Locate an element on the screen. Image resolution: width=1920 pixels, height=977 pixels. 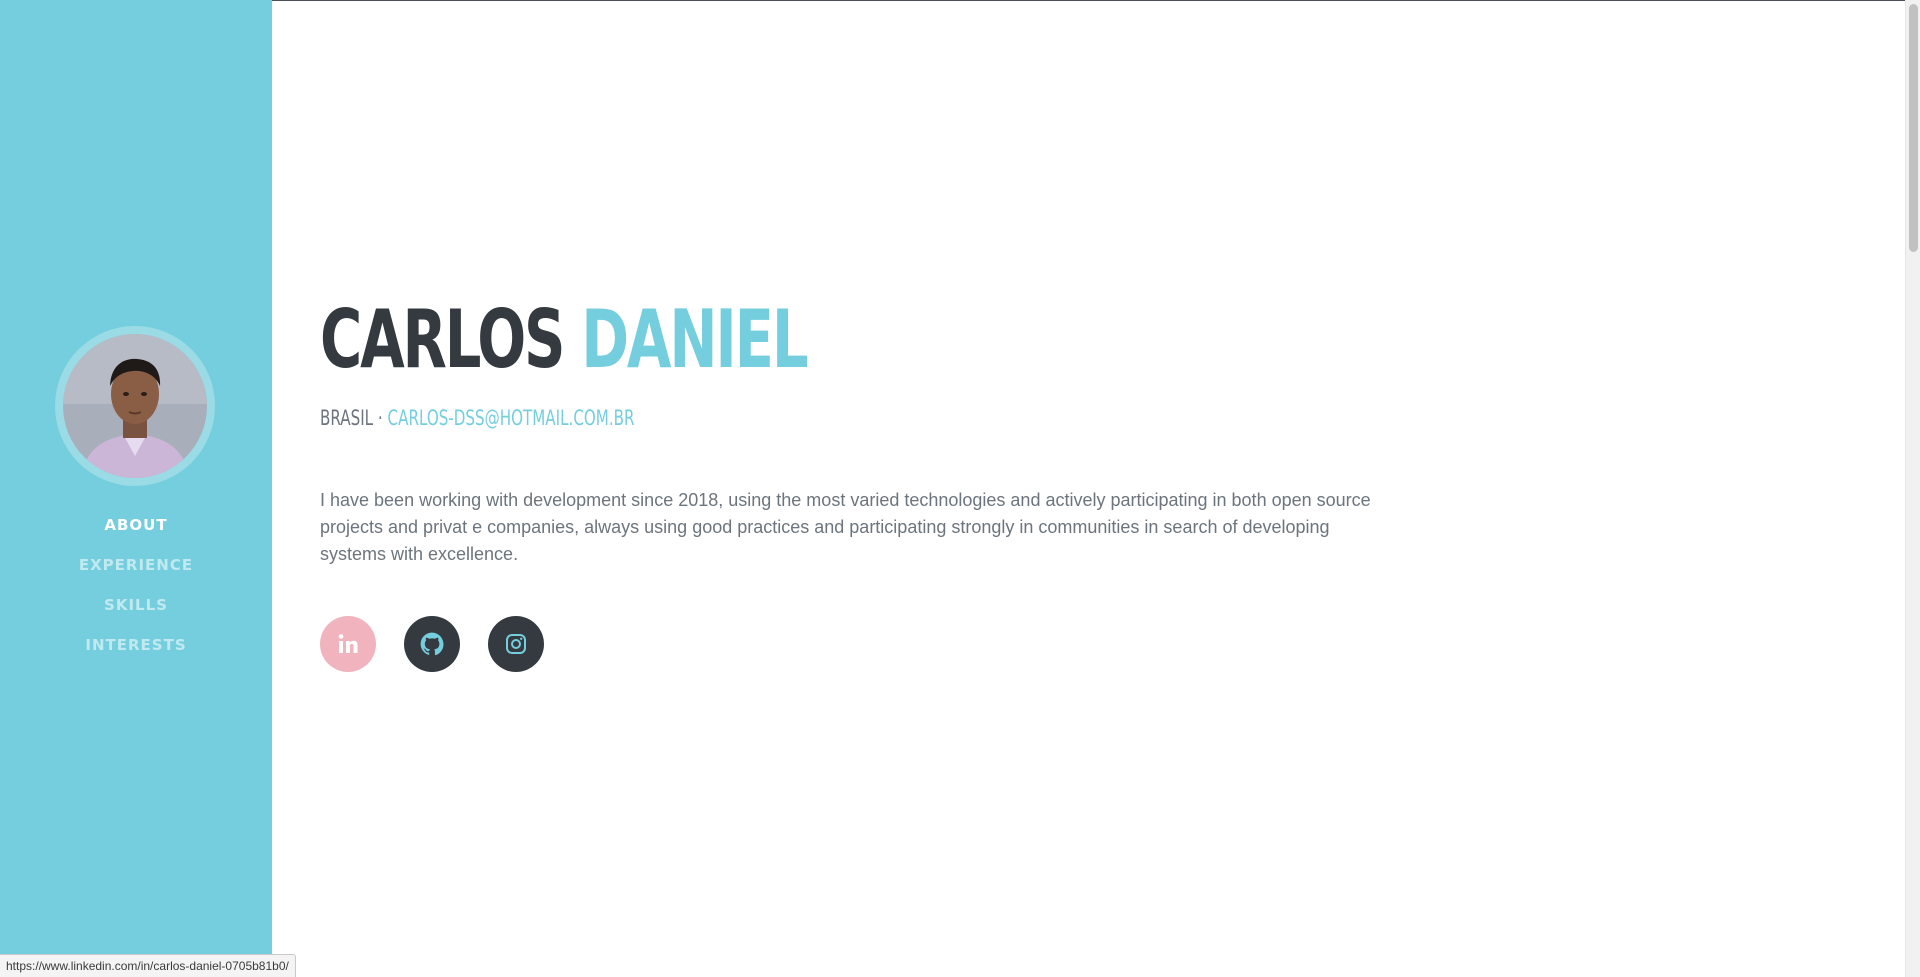
scrollbar-thumb is located at coordinates (1913, 128).